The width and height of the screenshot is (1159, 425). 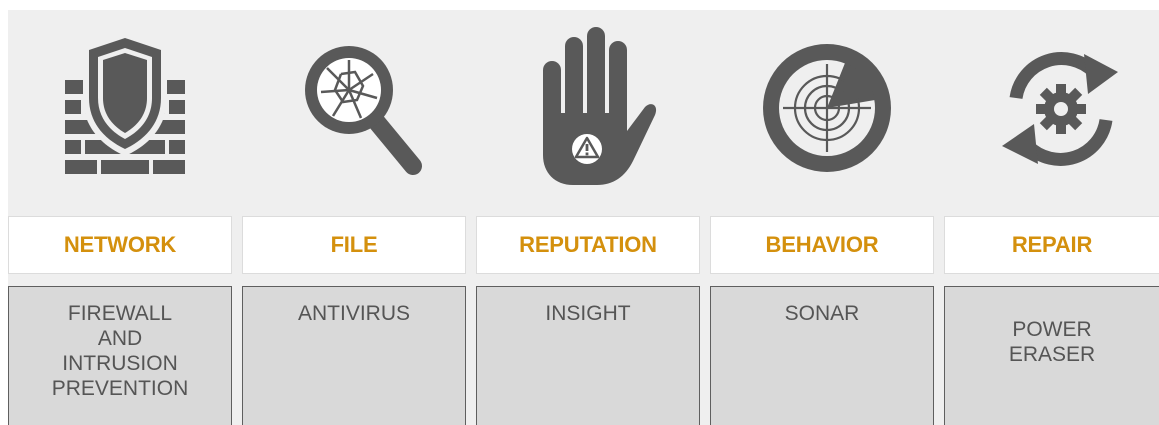 What do you see at coordinates (822, 355) in the screenshot?
I see `technology-box-sonar: SONAR` at bounding box center [822, 355].